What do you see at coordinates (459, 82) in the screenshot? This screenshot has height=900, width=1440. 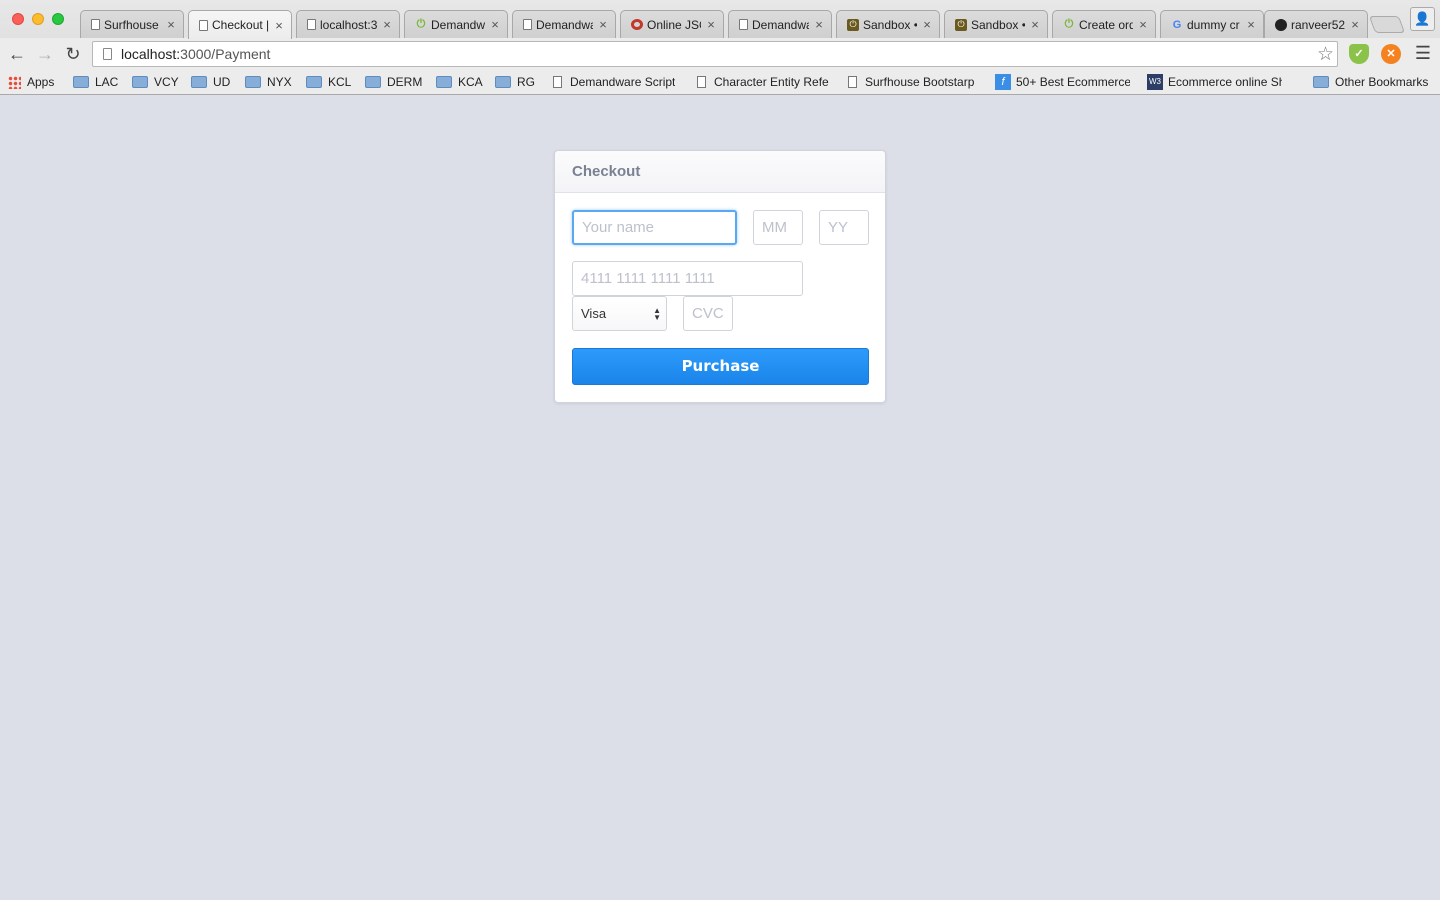 I see `bookmark-kca: KCA` at bounding box center [459, 82].